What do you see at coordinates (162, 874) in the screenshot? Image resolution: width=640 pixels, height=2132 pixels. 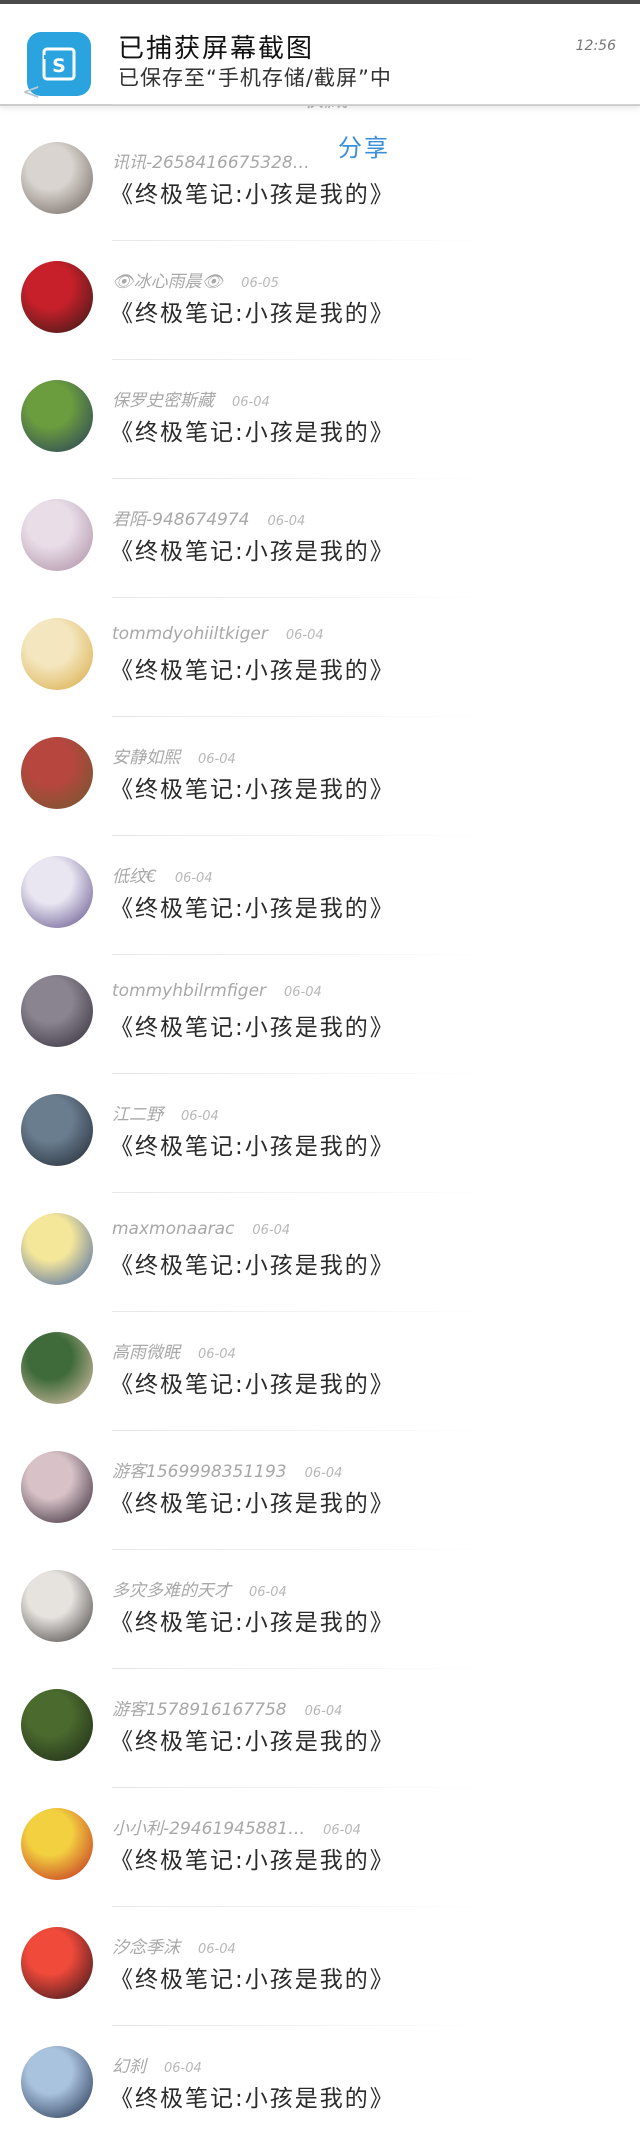 I see `user-line: 低纹€ 06-04` at bounding box center [162, 874].